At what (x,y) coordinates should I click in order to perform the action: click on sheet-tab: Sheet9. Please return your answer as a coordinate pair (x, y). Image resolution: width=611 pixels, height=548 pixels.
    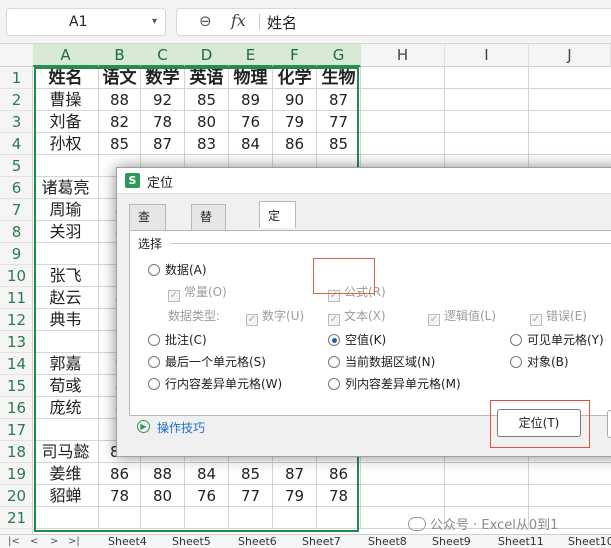
    Looking at the image, I should click on (451, 541).